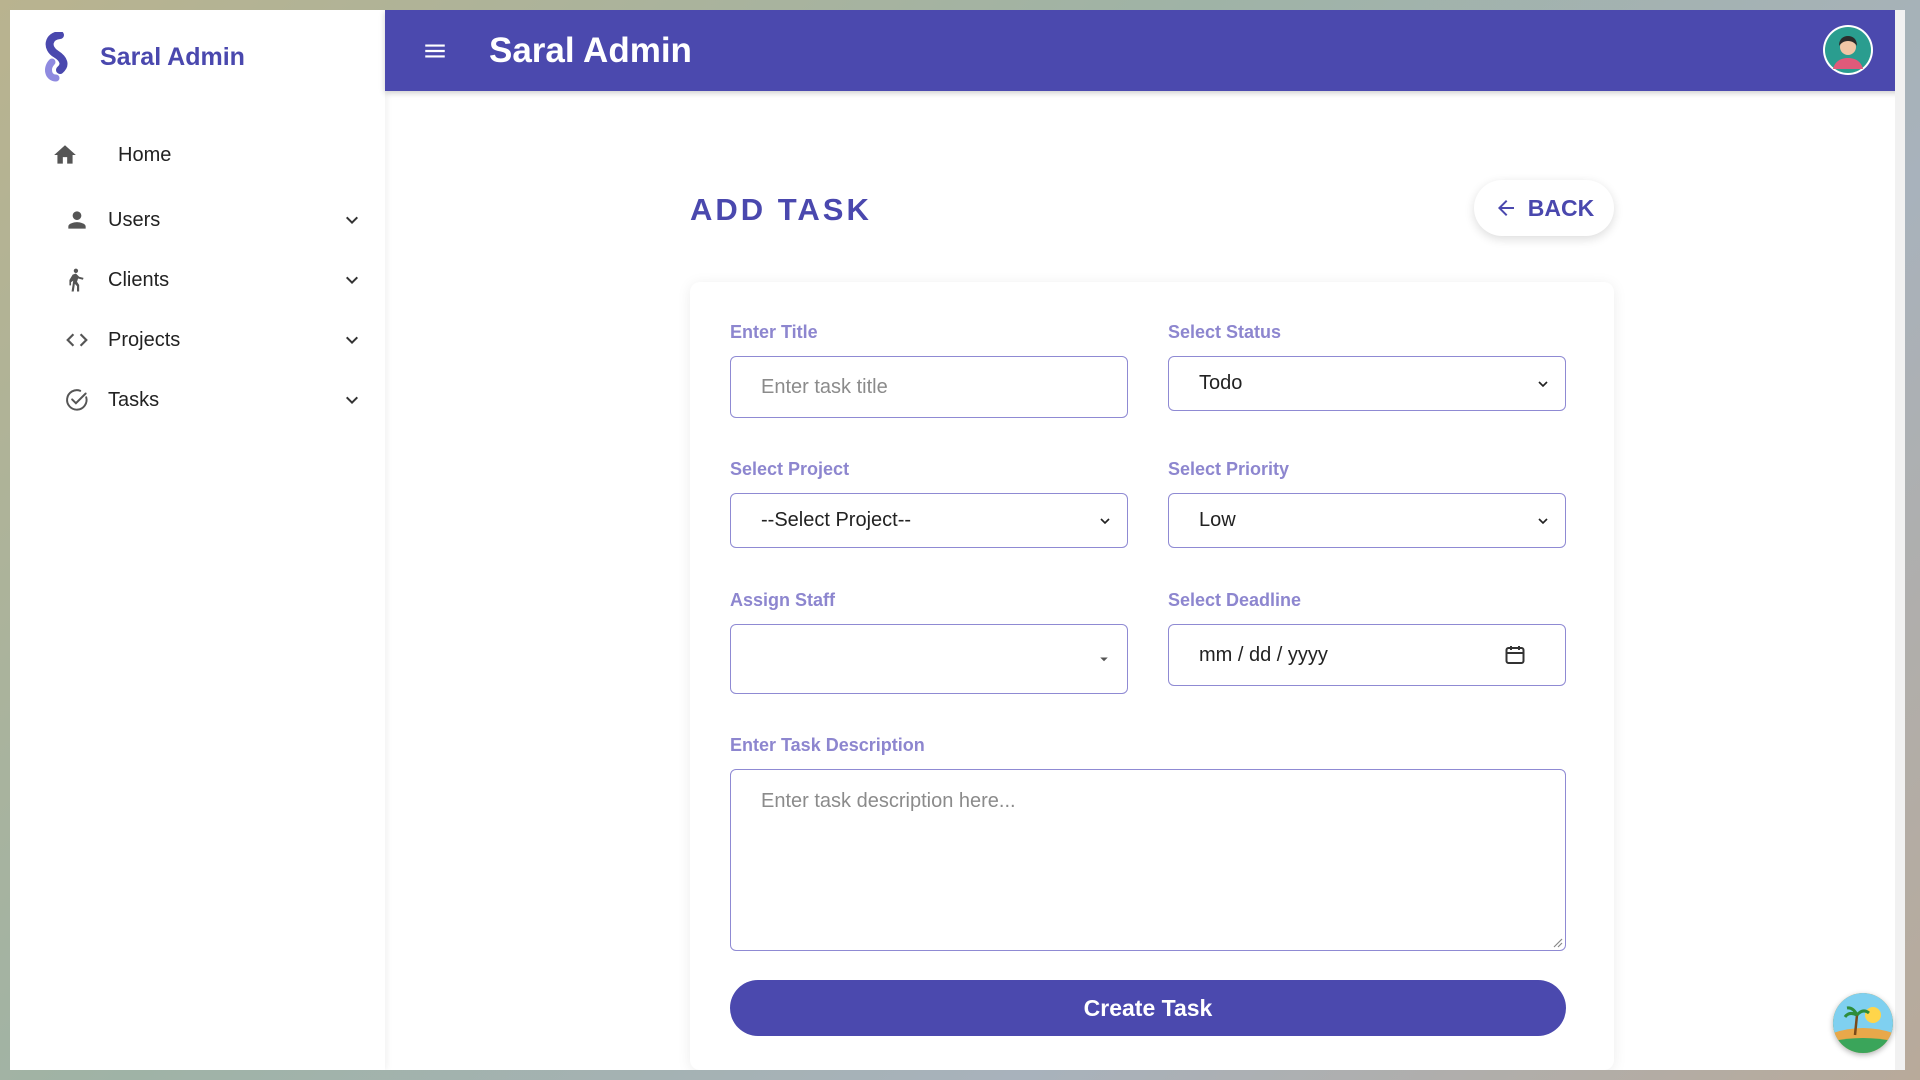  I want to click on island-icon, so click(1863, 1023).